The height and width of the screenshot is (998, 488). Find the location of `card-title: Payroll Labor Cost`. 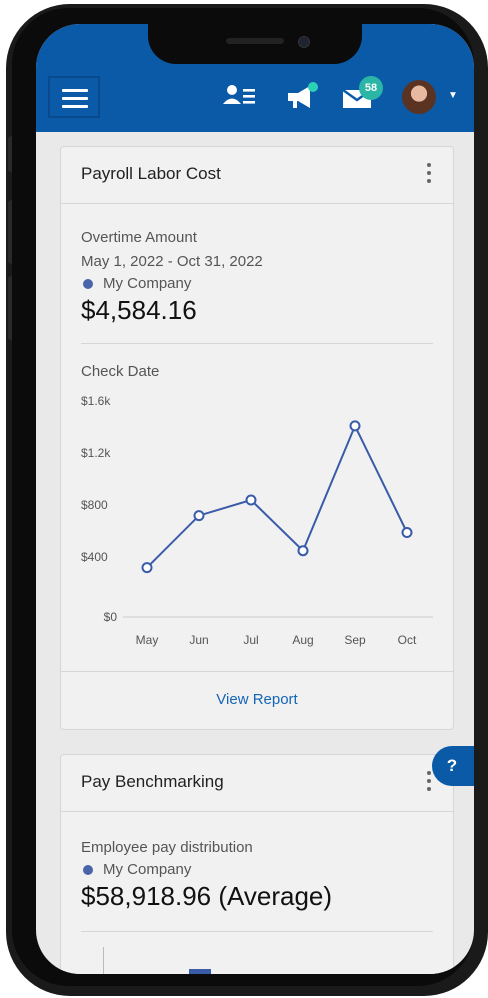

card-title: Payroll Labor Cost is located at coordinates (151, 173).